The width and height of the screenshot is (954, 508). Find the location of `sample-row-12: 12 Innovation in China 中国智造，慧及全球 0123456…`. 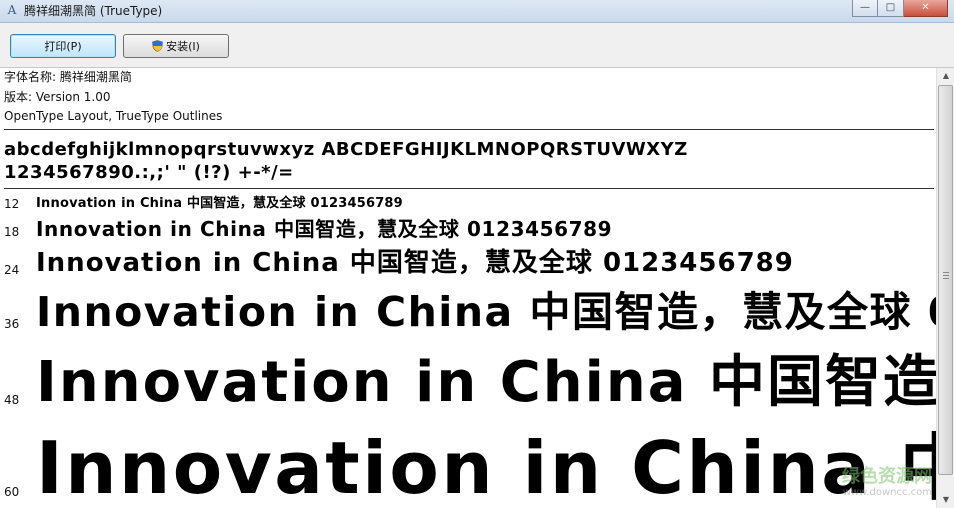

sample-row-12: 12 Innovation in China 中国智造，慧及全球 0123456… is located at coordinates (468, 206).